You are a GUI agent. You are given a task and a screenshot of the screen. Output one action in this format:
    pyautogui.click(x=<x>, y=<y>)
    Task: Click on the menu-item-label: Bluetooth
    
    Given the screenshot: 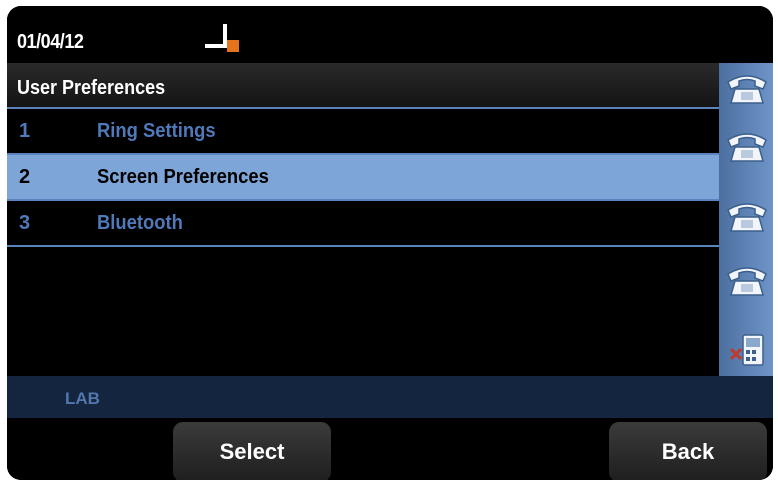 What is the action you would take?
    pyautogui.click(x=140, y=223)
    